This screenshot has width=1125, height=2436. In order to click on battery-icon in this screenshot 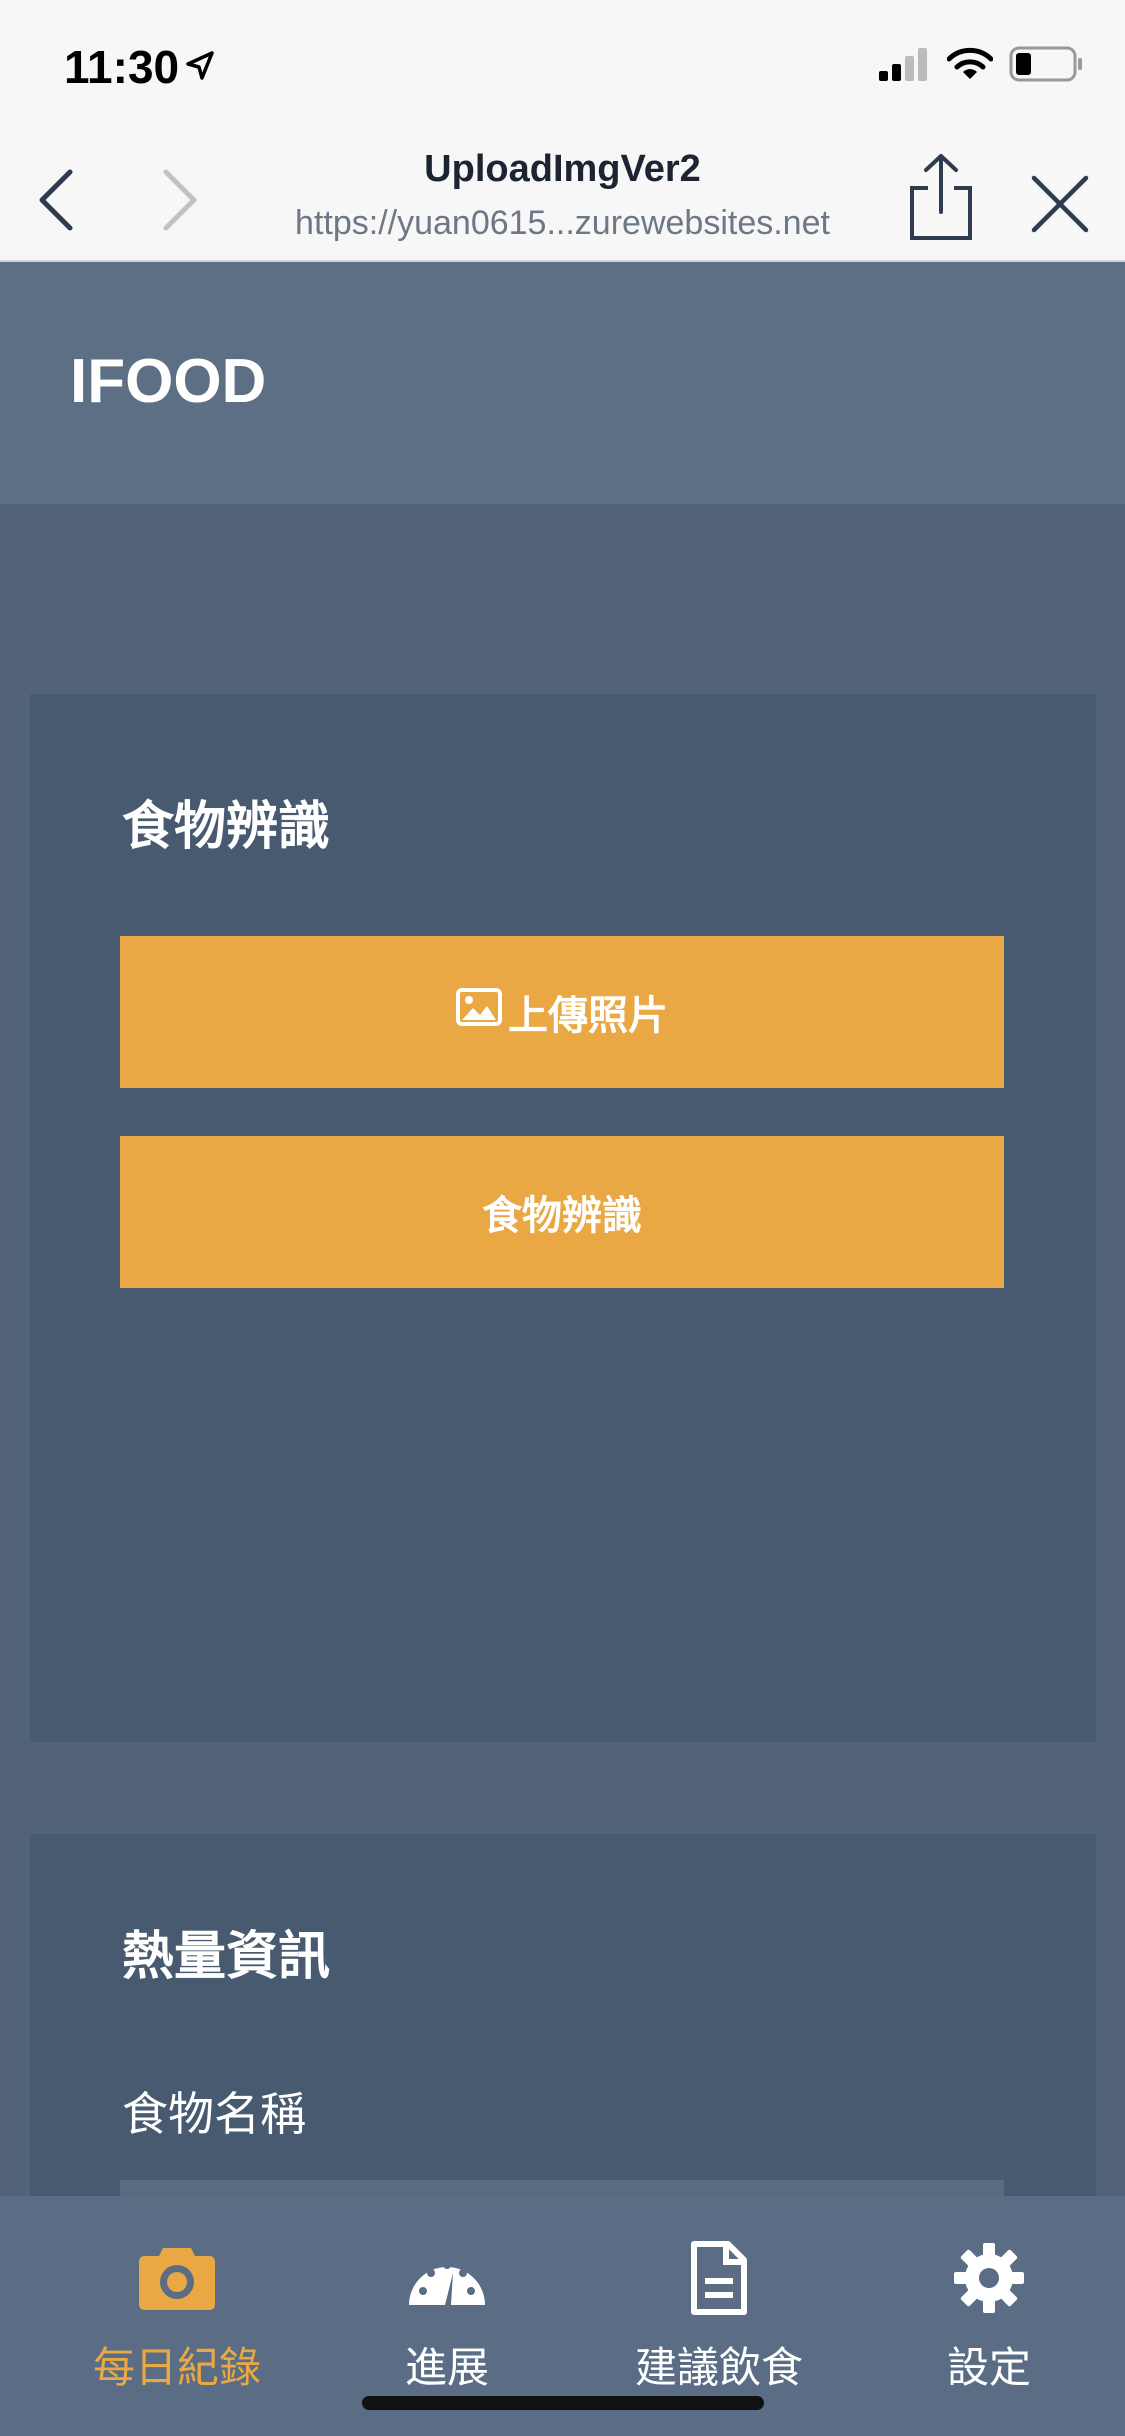, I will do `click(1046, 66)`.